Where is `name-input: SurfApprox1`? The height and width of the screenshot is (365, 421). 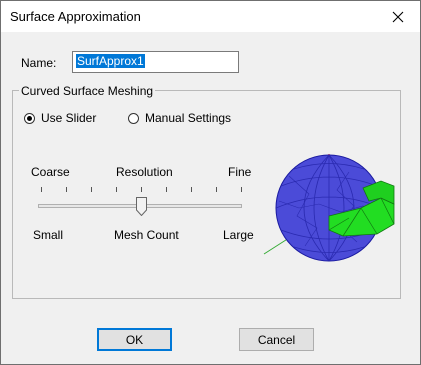
name-input: SurfApprox1 is located at coordinates (155, 62).